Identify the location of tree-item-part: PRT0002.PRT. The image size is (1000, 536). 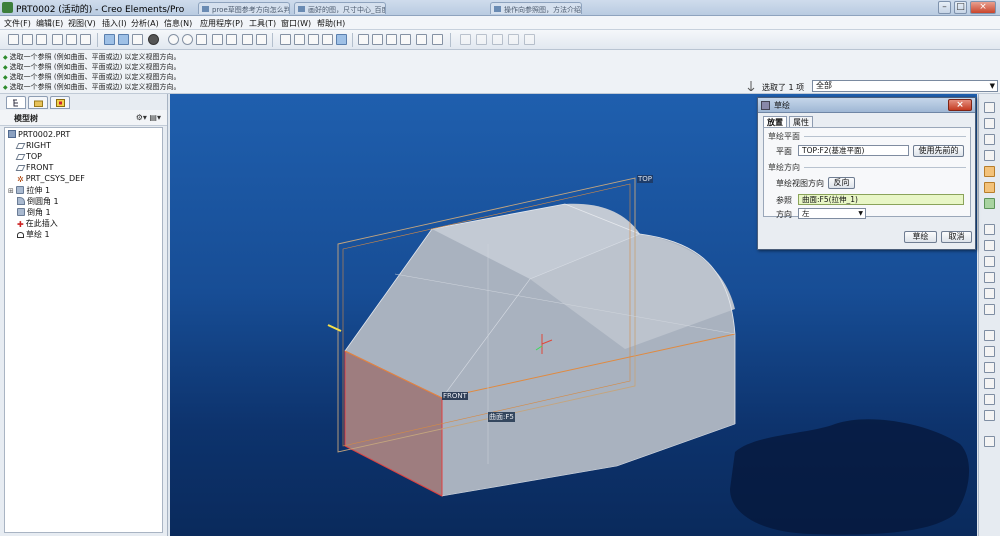
(39, 135).